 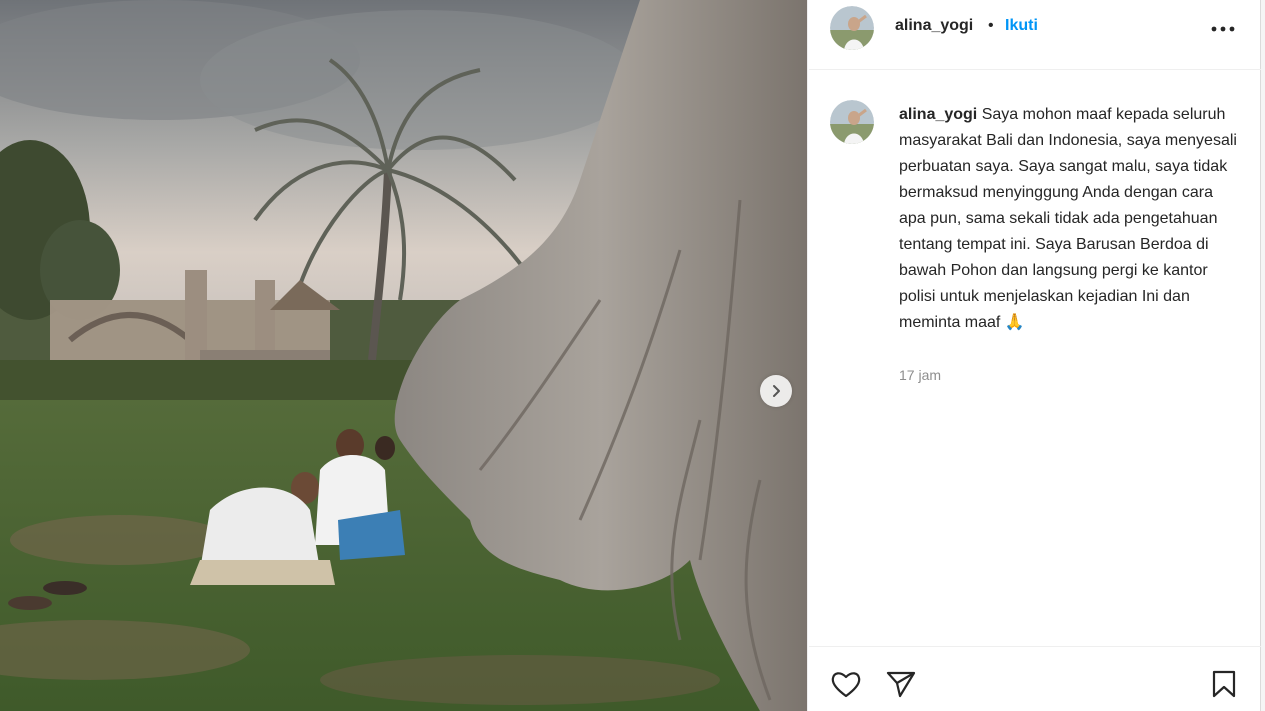 I want to click on post-timestamp: 17 jam, so click(x=920, y=375).